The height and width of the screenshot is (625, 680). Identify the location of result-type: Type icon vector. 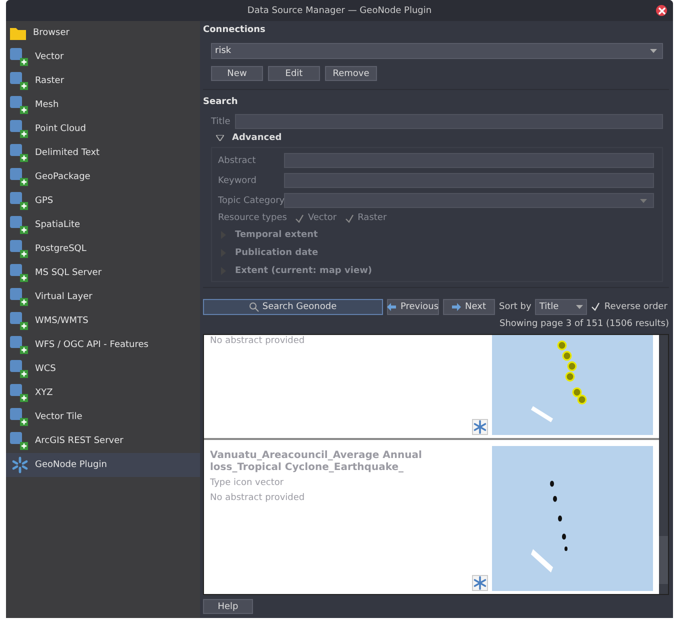
(247, 483).